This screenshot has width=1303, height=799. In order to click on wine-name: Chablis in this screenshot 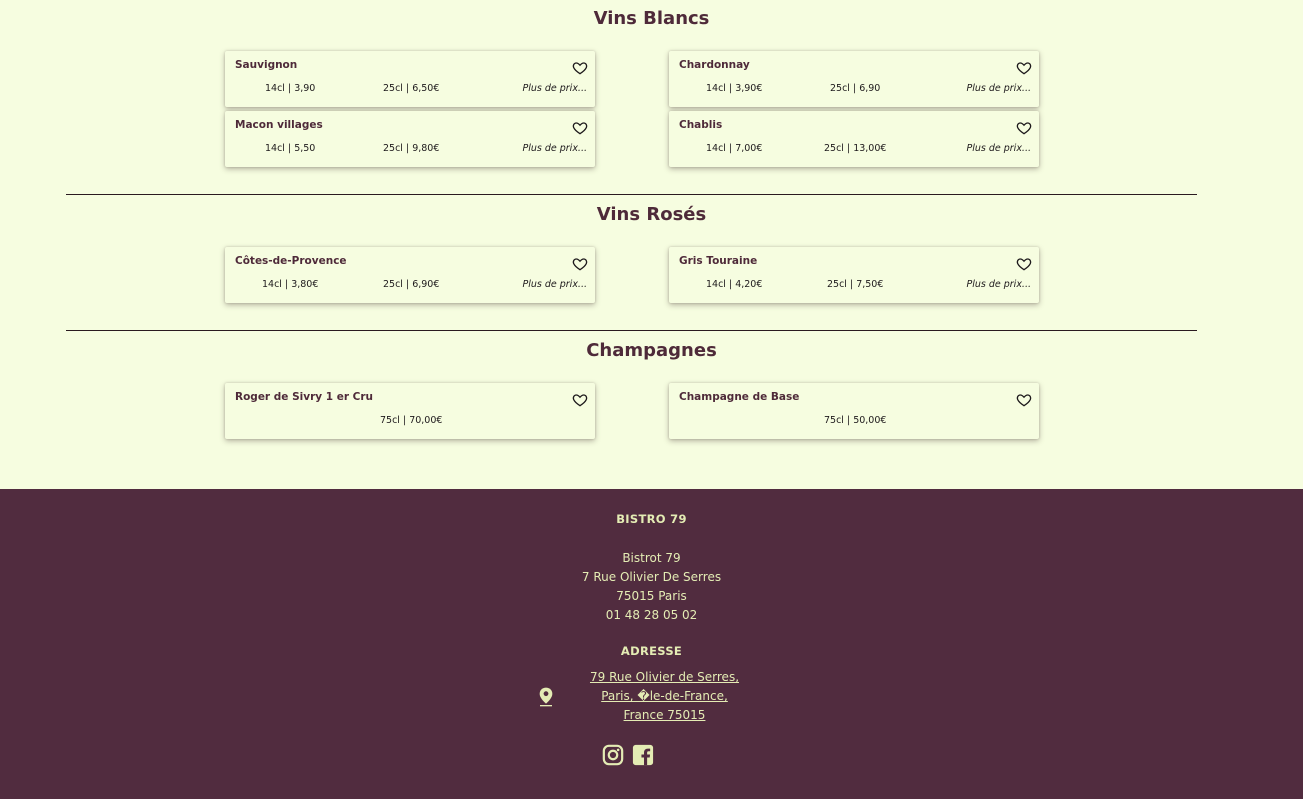, I will do `click(701, 125)`.